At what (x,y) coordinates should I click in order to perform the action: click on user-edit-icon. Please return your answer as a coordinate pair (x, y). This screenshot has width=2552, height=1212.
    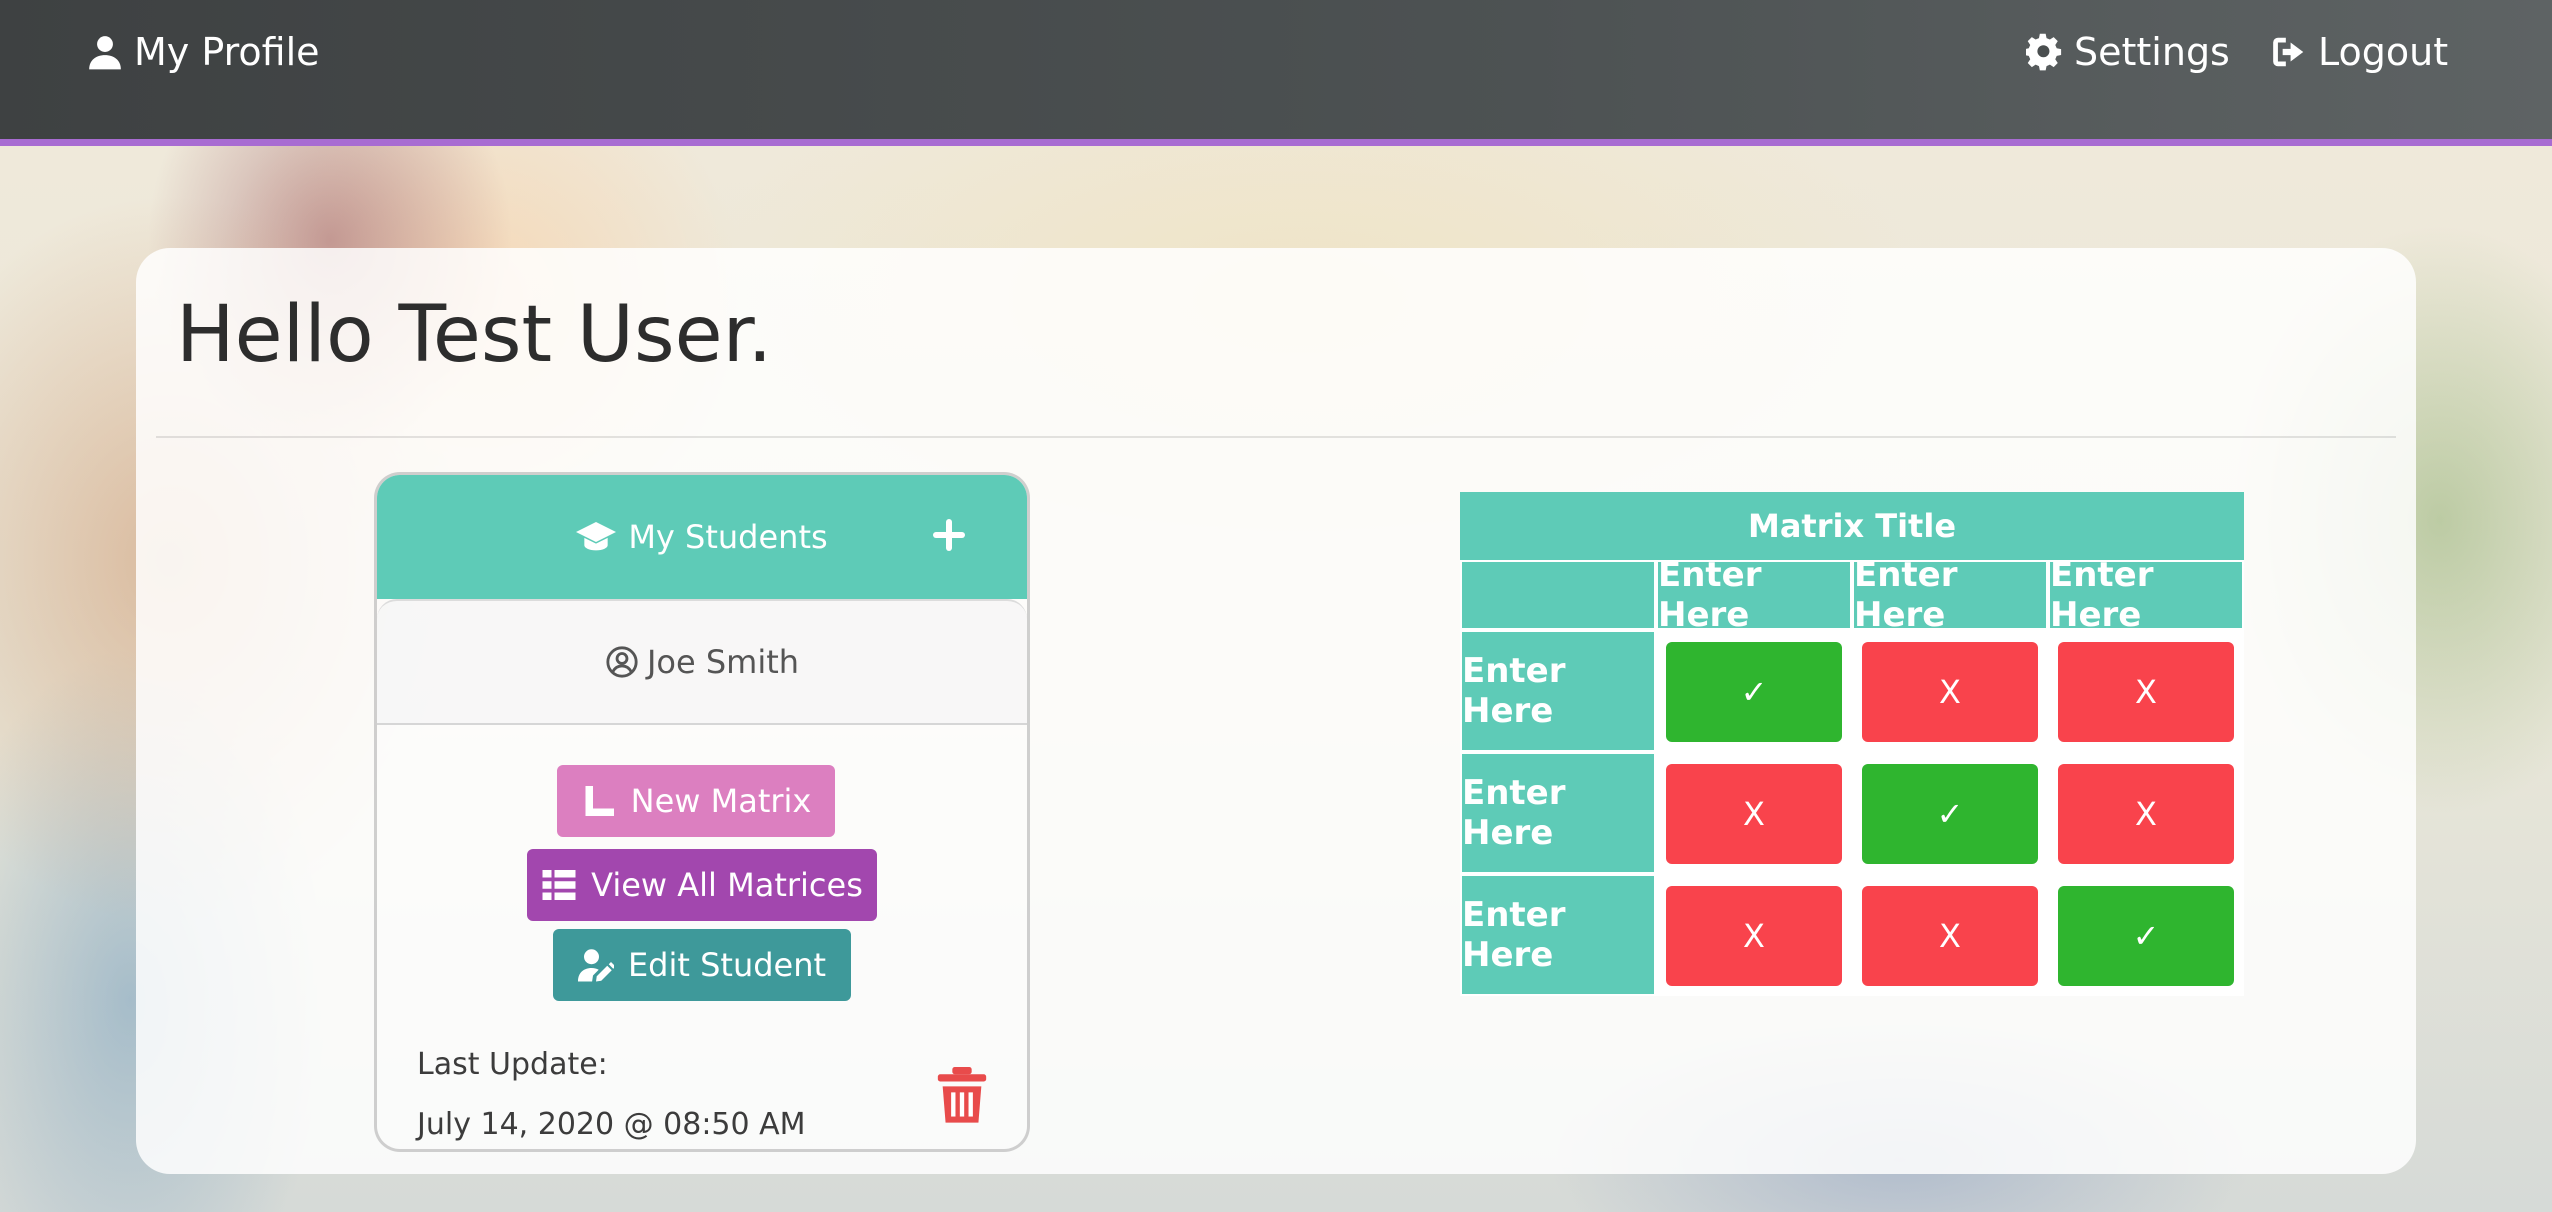
    Looking at the image, I should click on (595, 965).